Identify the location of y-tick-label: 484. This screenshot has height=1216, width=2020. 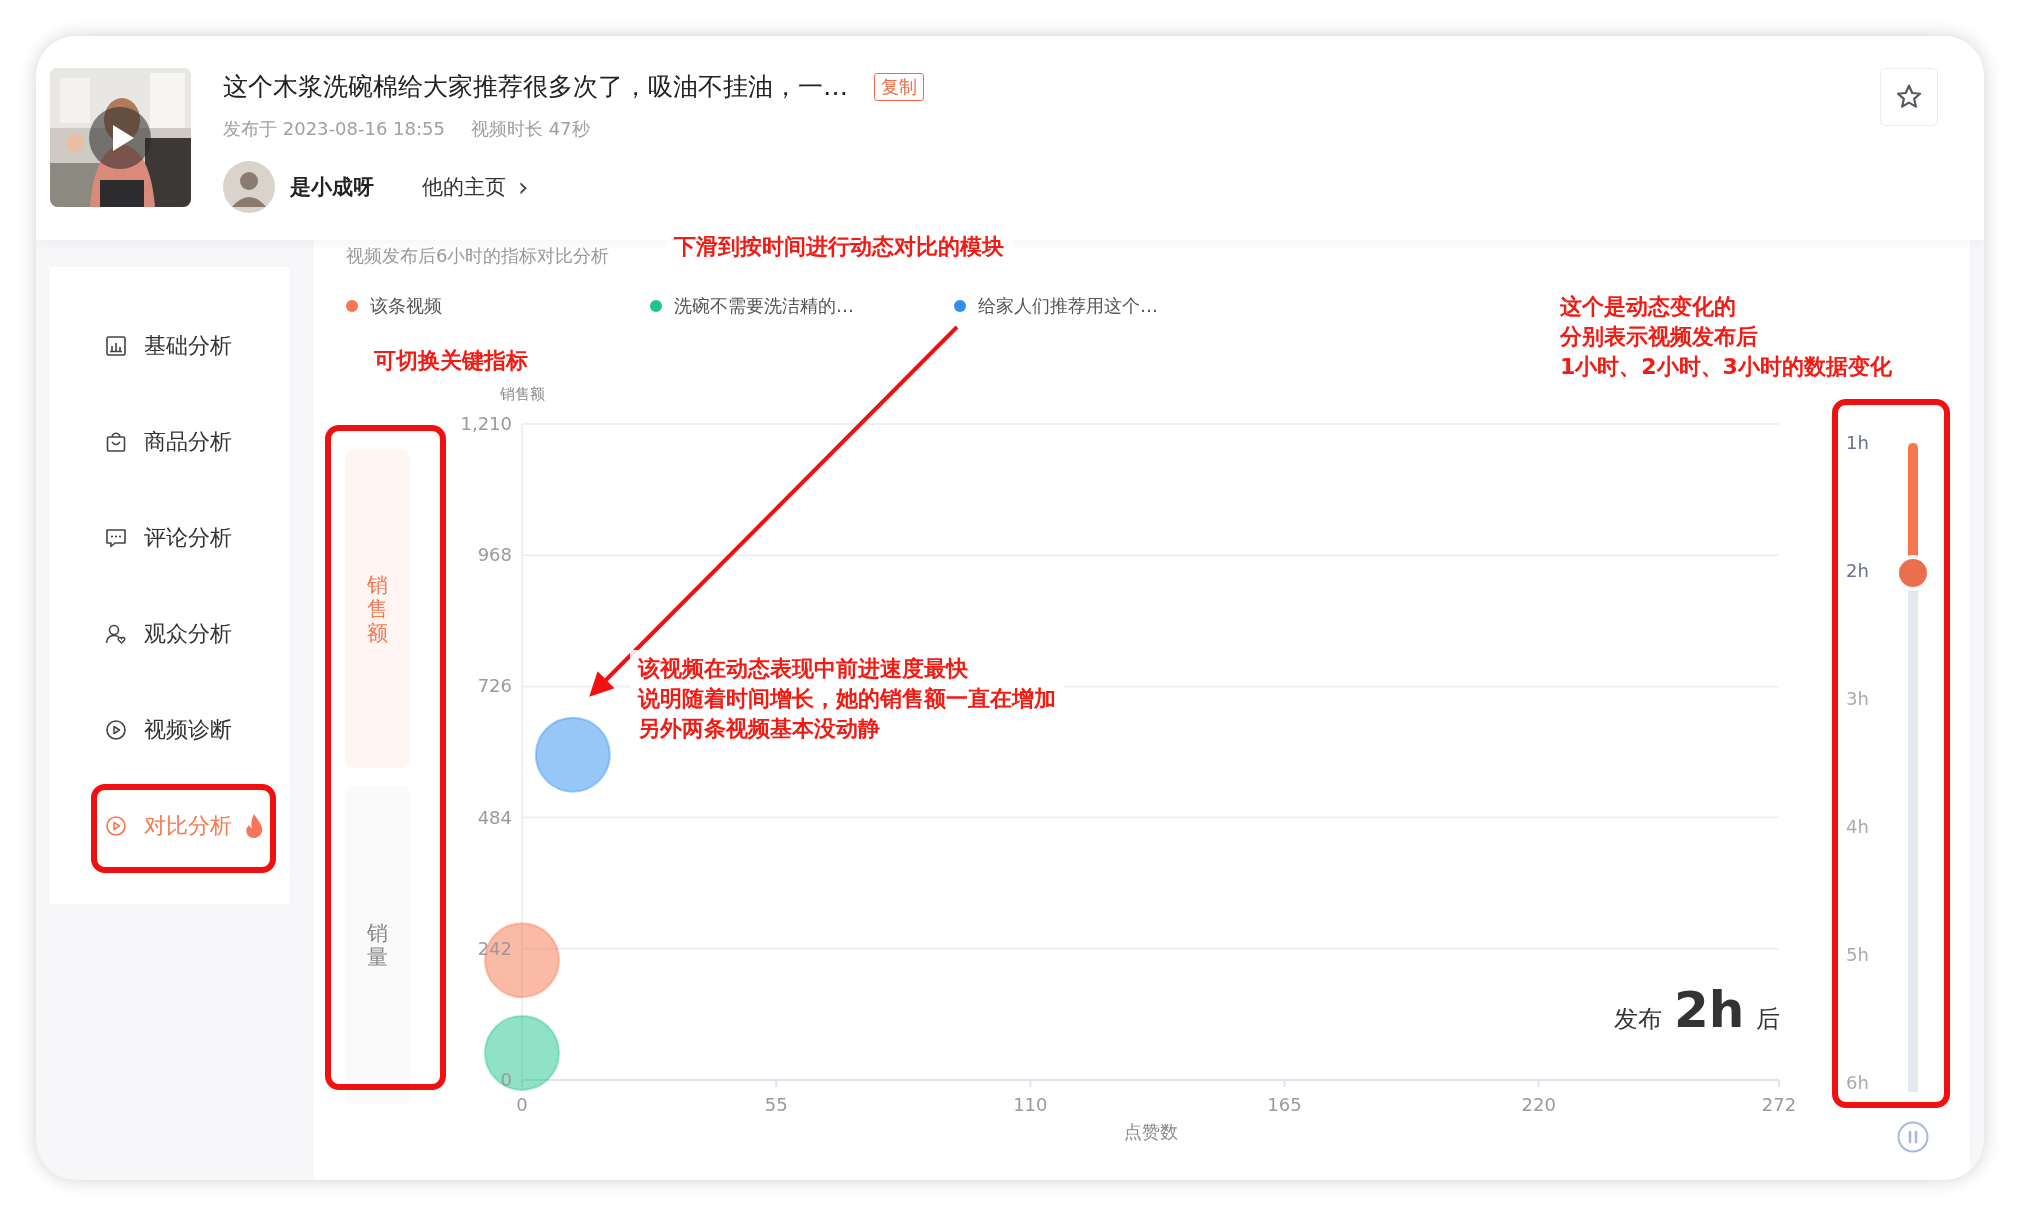
(494, 817).